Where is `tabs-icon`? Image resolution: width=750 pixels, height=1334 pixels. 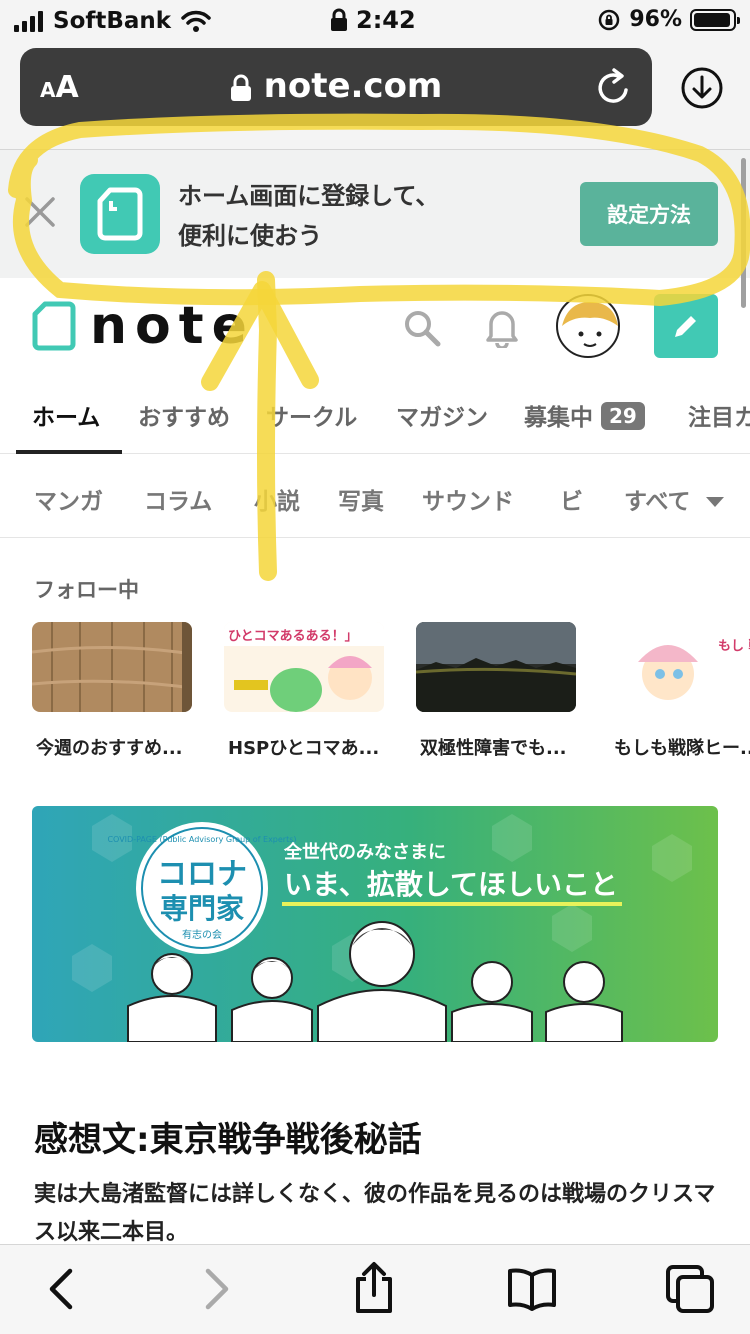
tabs-icon is located at coordinates (690, 1289).